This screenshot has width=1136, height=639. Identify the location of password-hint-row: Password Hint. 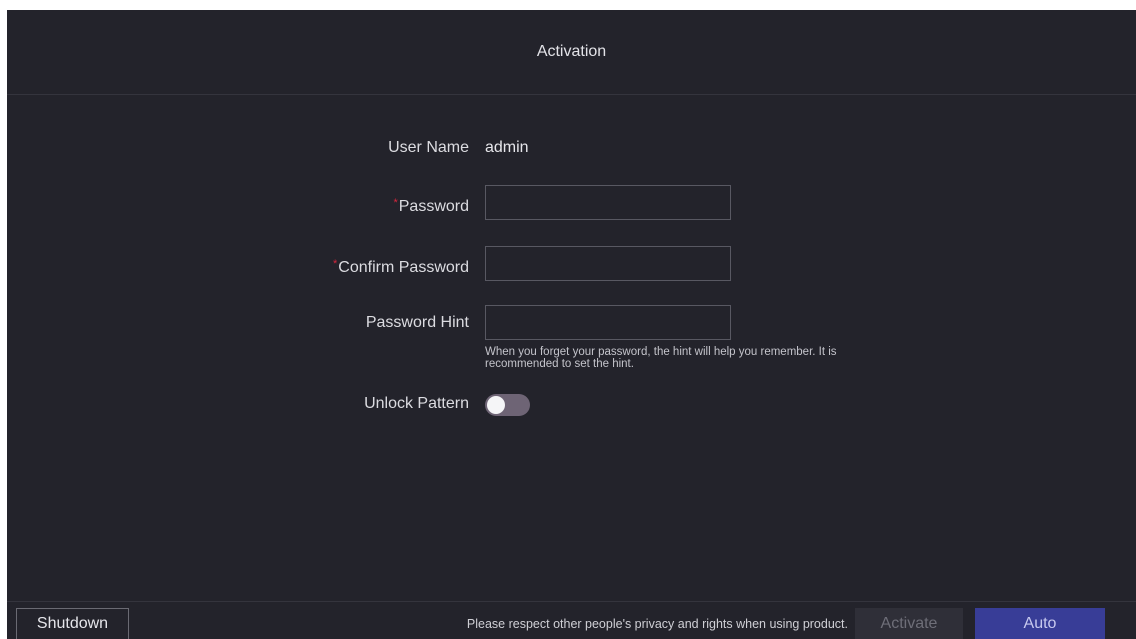
(571, 323).